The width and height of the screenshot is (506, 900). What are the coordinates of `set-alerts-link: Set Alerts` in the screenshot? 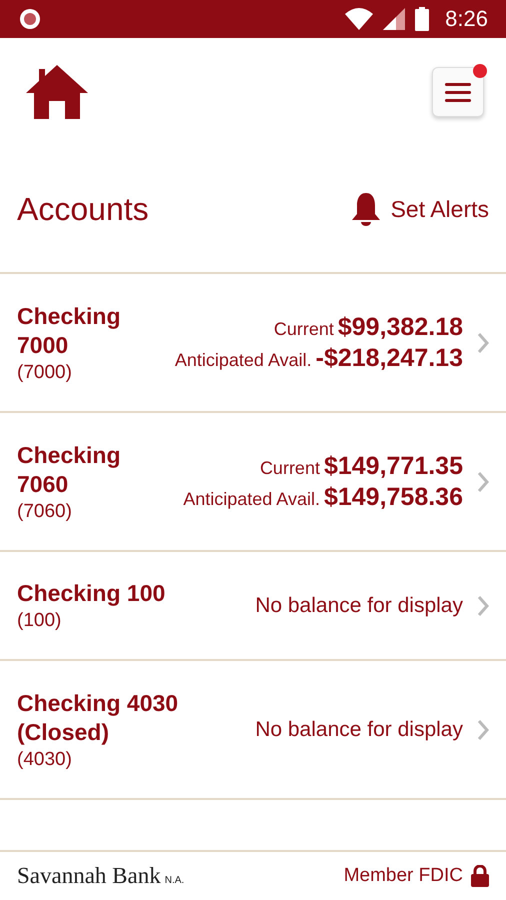 It's located at (419, 209).